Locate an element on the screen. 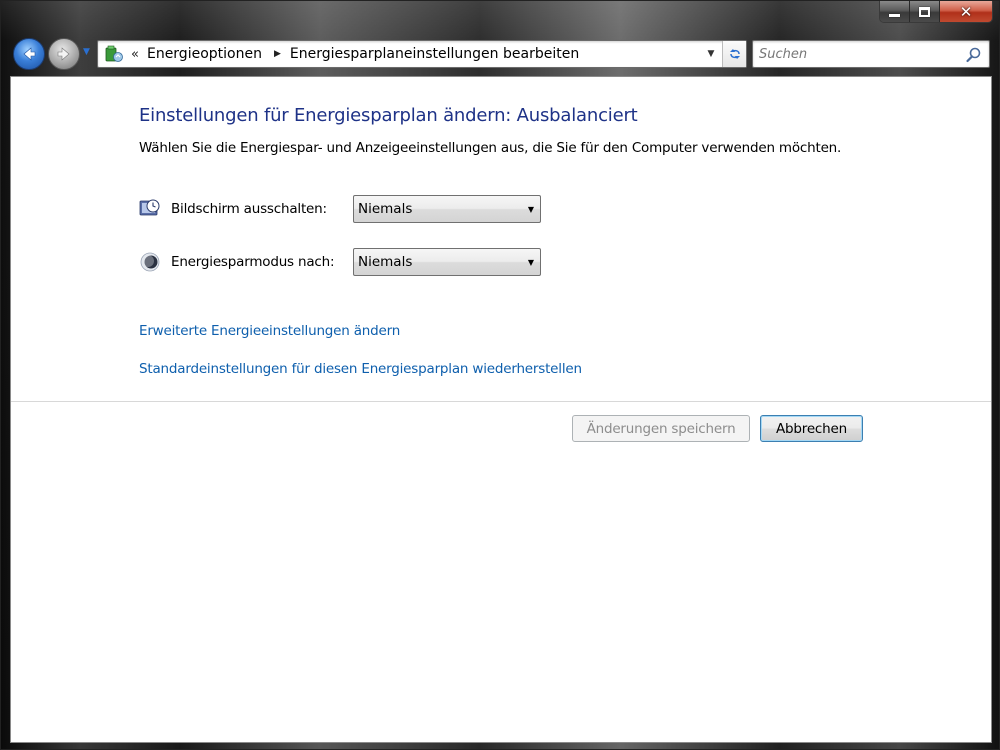 Image resolution: width=1000 pixels, height=750 pixels. arrow-right-icon is located at coordinates (63, 54).